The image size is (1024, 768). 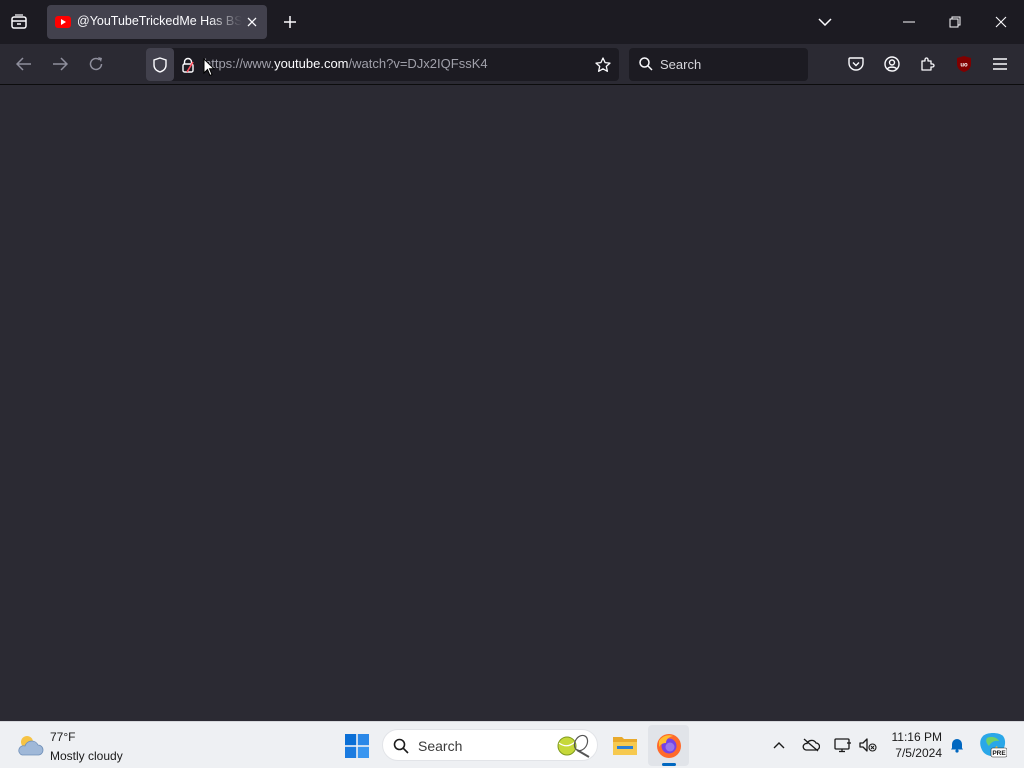 I want to click on show-hidden-icons-chevron-icon, so click(x=779, y=745).